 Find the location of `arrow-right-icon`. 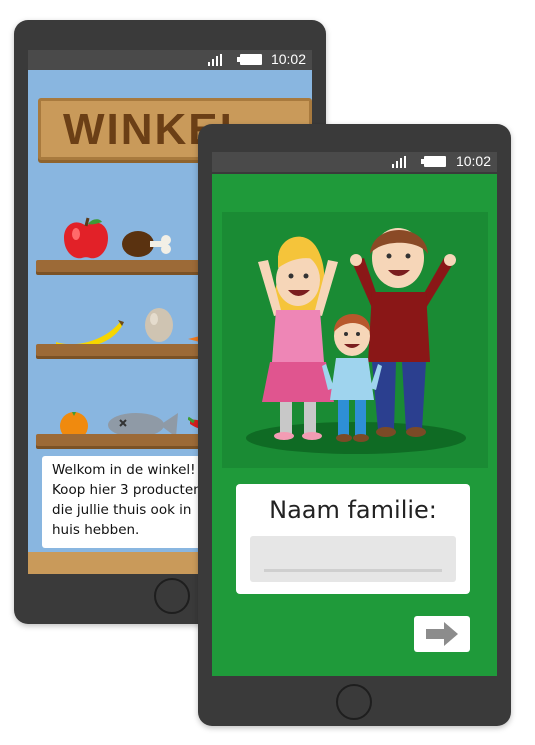

arrow-right-icon is located at coordinates (442, 634).